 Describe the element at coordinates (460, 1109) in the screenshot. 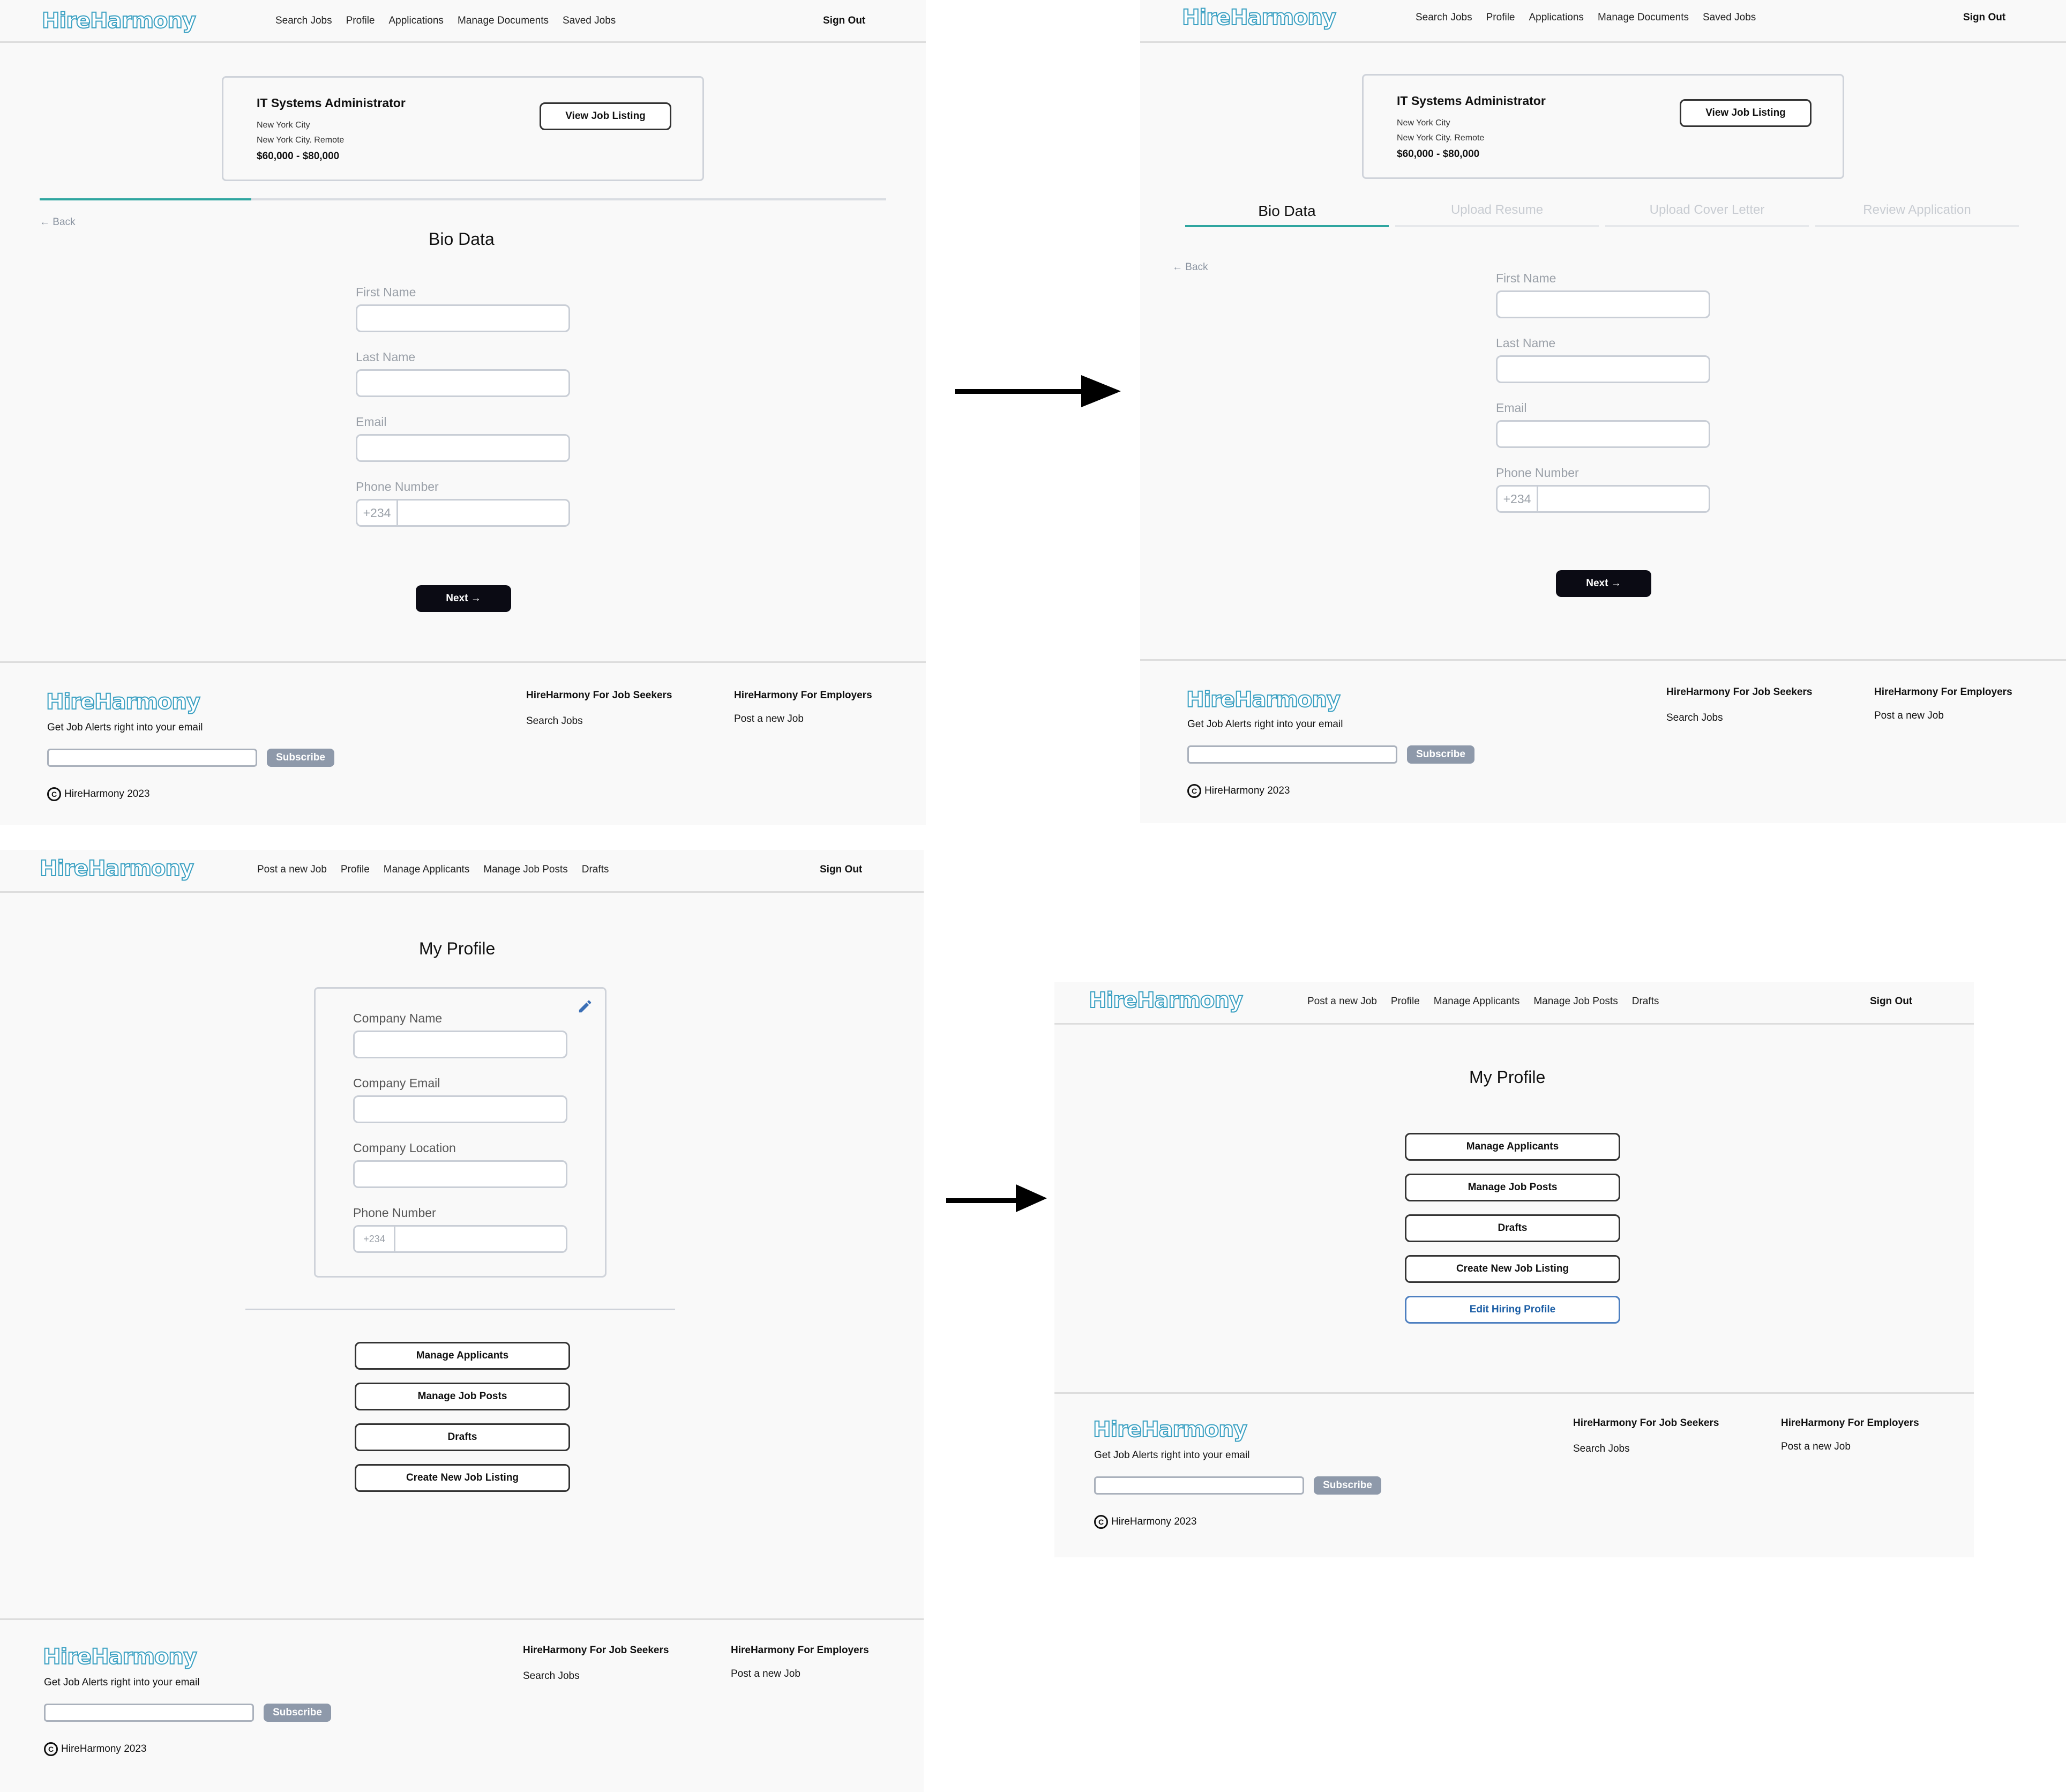

I see `company-email-input` at that location.